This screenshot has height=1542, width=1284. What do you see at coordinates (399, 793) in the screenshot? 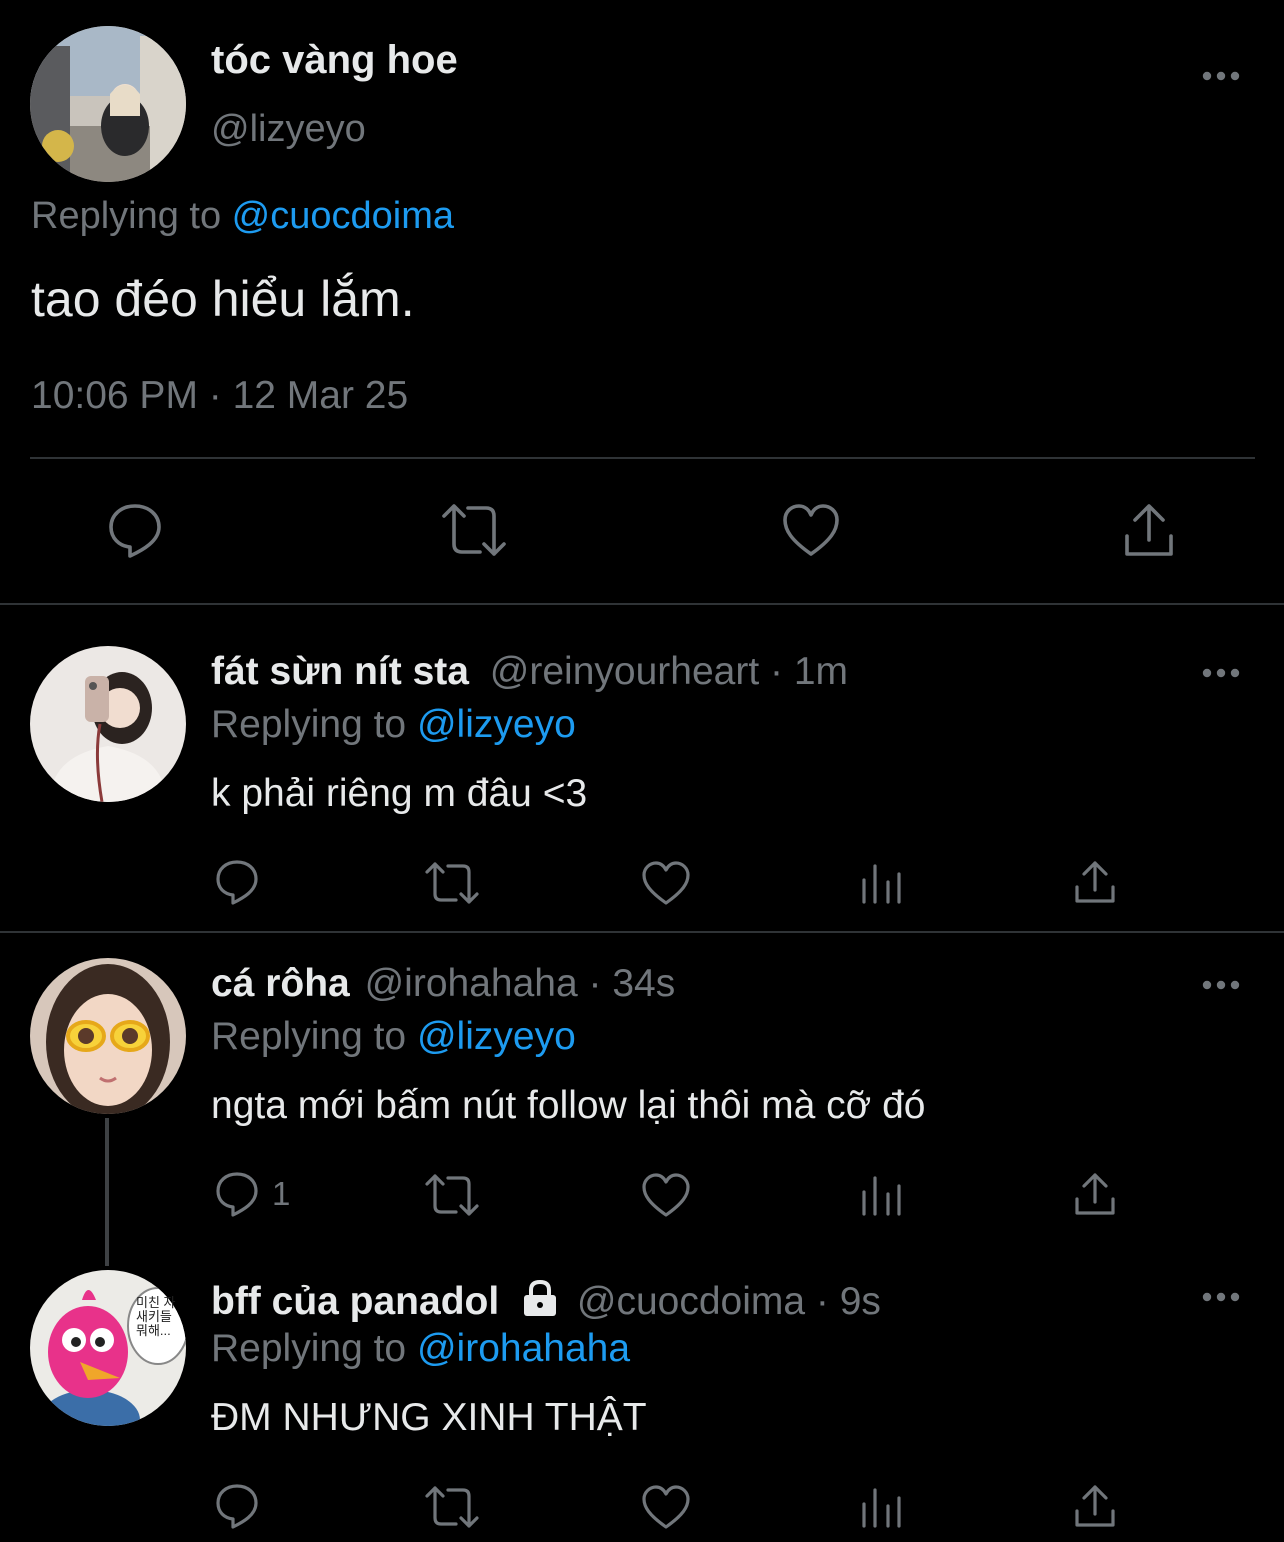
I see `reply-1-text: k phải riêng m đâu <3` at bounding box center [399, 793].